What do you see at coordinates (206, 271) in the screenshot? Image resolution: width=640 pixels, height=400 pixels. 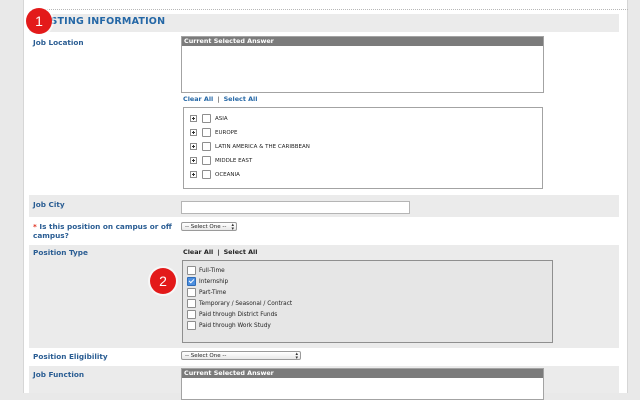 I see `option-full-time: Full-Time` at bounding box center [206, 271].